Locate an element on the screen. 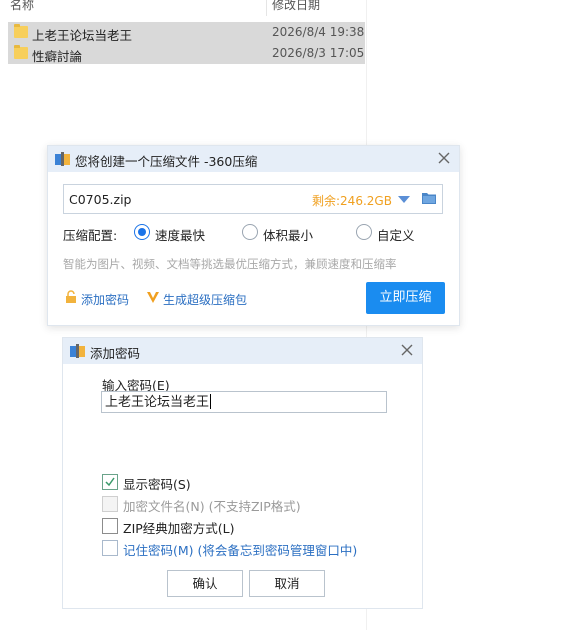  ok-button: 确认 is located at coordinates (205, 583).